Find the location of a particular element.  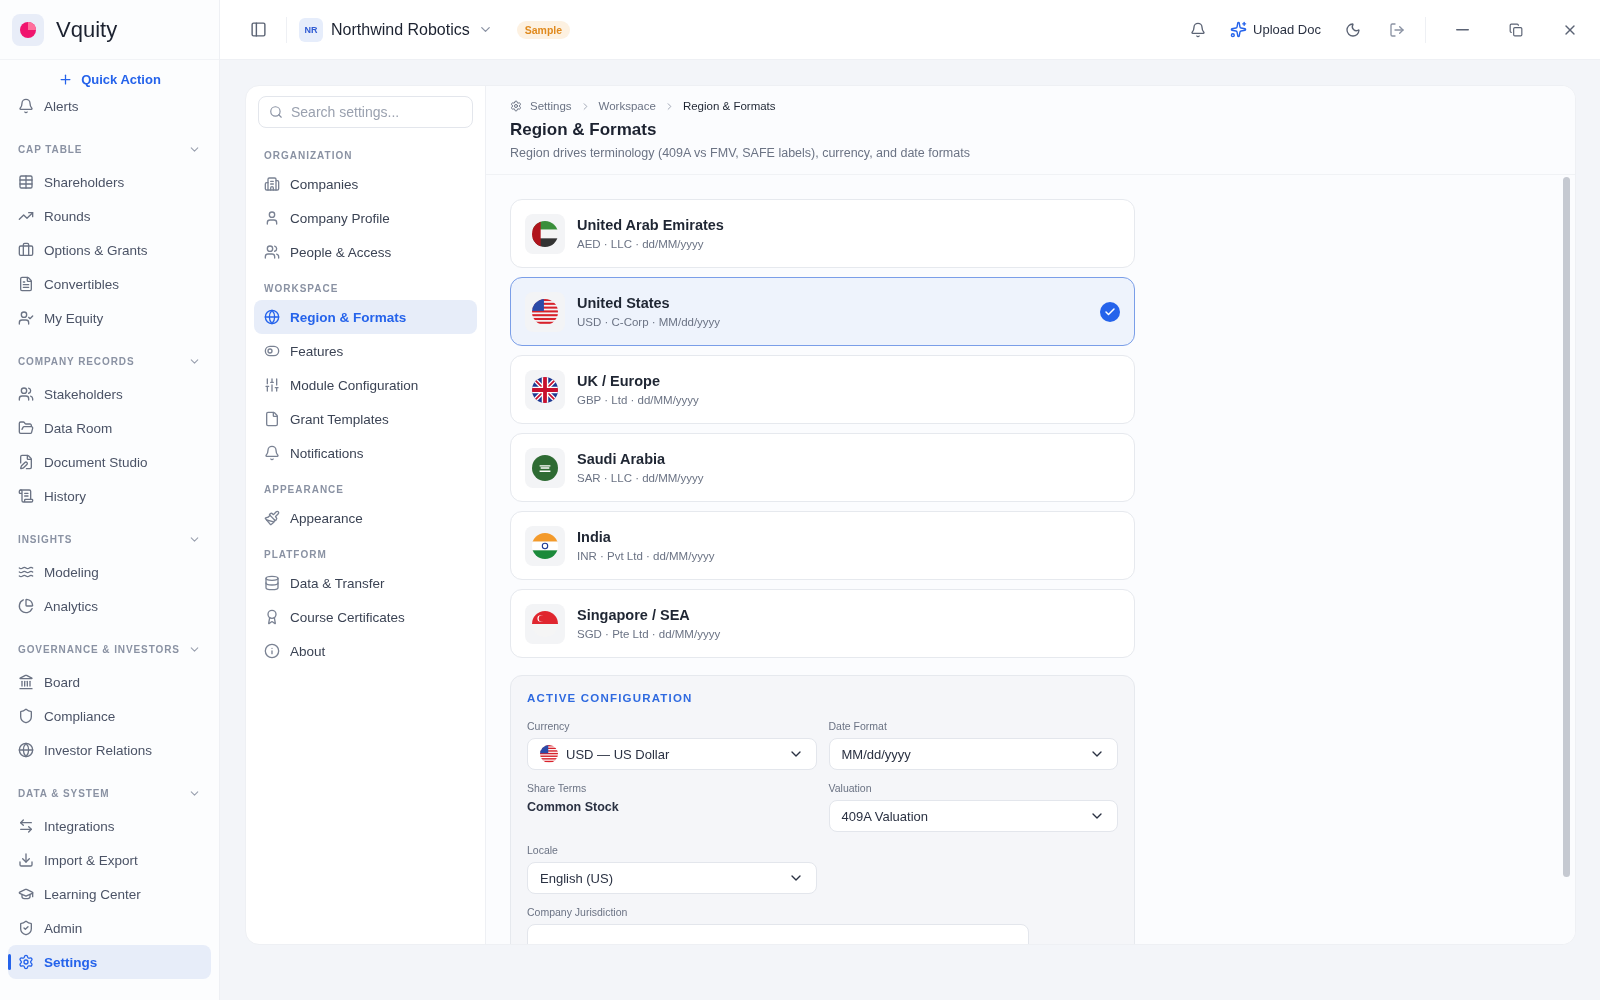

sidebar-item: Document Studio is located at coordinates (109, 462).